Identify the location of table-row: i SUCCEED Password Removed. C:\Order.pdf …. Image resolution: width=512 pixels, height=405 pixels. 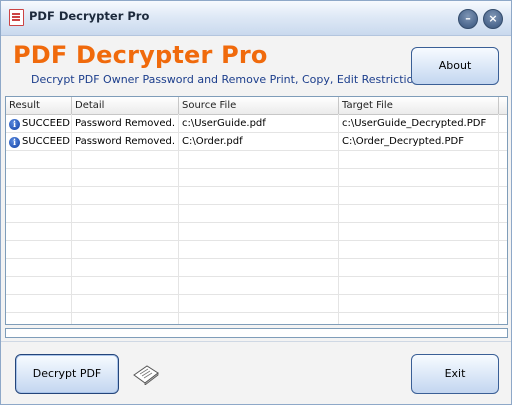
(256, 142).